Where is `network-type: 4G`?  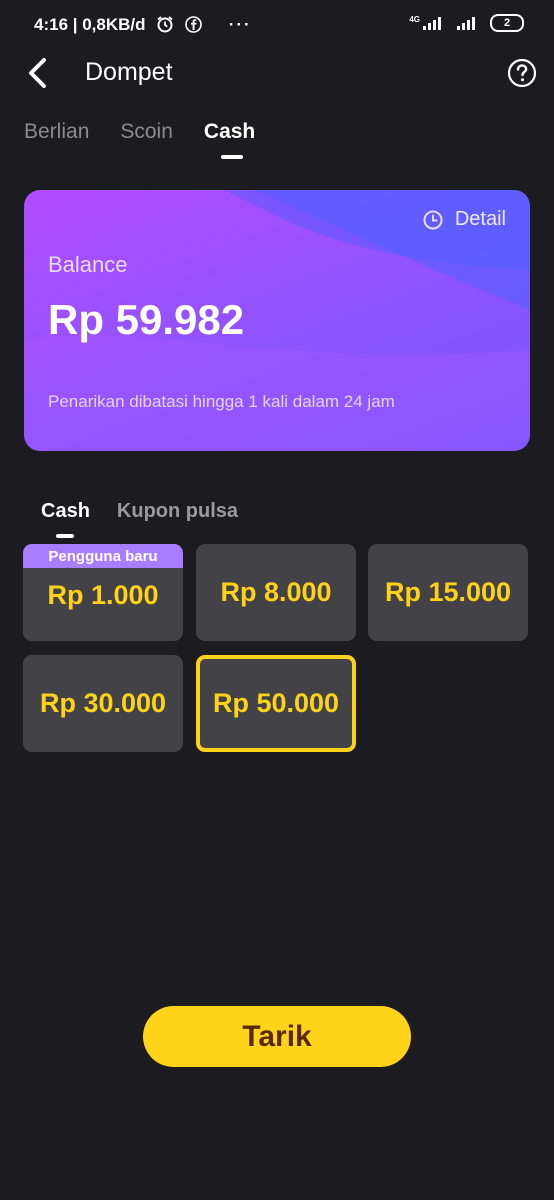
network-type: 4G is located at coordinates (414, 19).